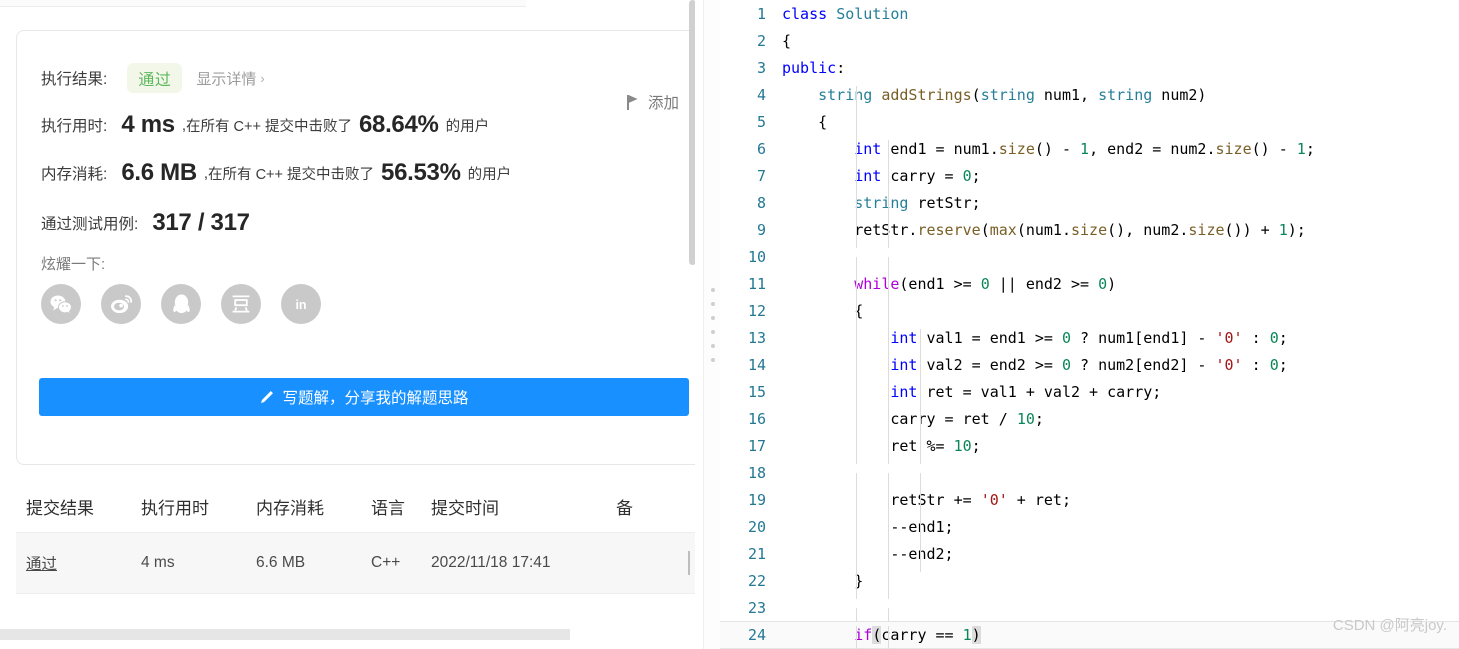 This screenshot has height=649, width=1459. I want to click on code-line: 2{, so click(1089, 40).